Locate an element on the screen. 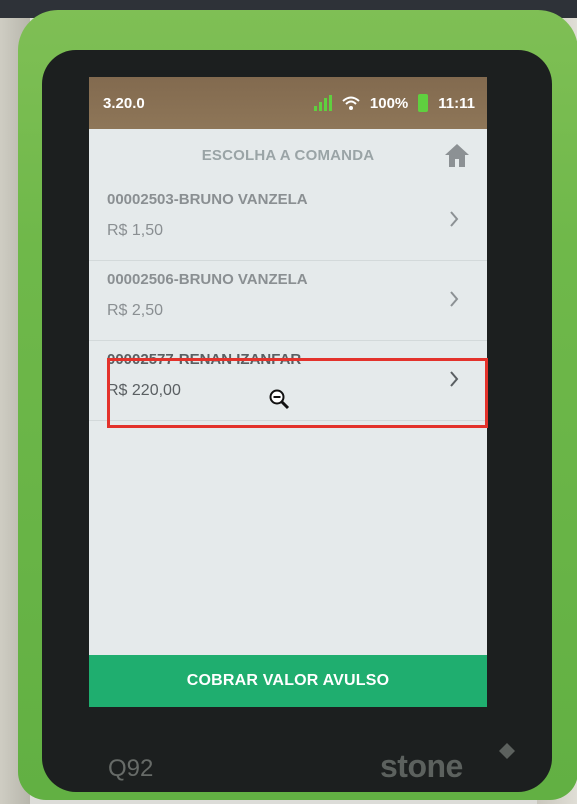  charge-amount-label: COBRAR VALOR AVULSO is located at coordinates (288, 680).